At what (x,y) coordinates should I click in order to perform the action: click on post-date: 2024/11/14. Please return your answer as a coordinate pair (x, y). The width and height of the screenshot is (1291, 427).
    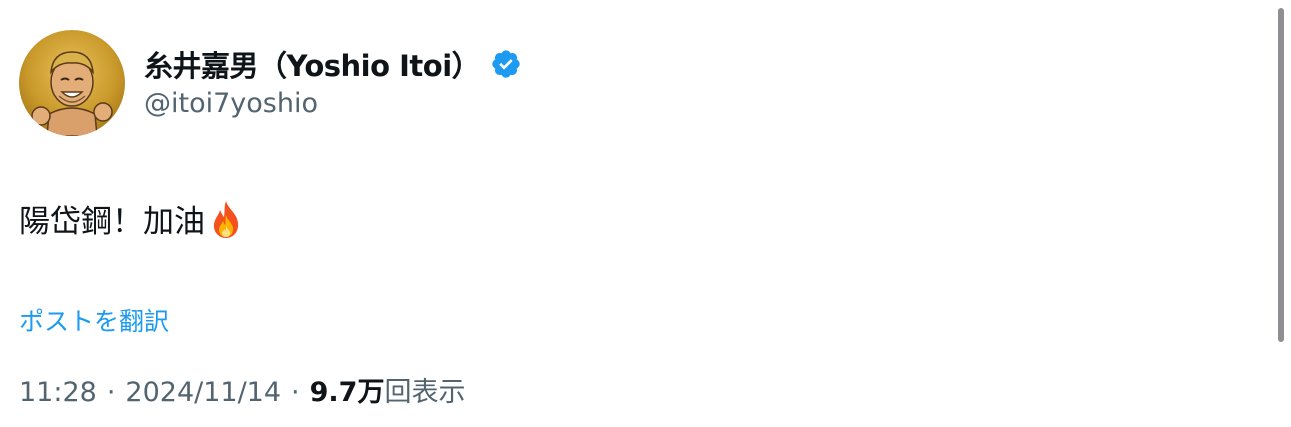
    Looking at the image, I should click on (203, 392).